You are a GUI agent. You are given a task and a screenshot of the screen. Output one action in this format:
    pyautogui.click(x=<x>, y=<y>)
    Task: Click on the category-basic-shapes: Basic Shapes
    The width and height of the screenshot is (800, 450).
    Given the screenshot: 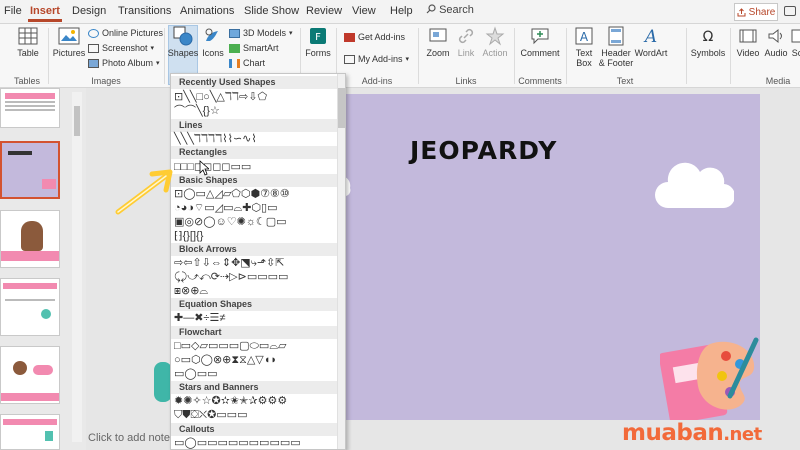 What is the action you would take?
    pyautogui.click(x=254, y=180)
    